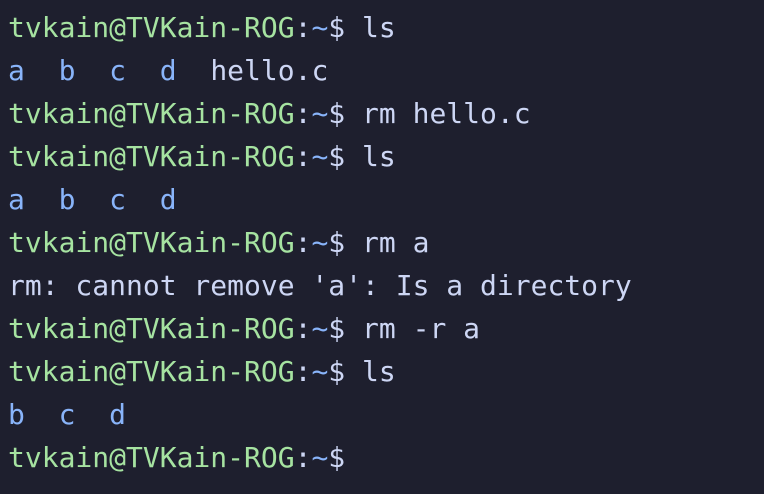 This screenshot has height=494, width=764. Describe the element at coordinates (438, 113) in the screenshot. I see `command-text: rm hello.c` at that location.